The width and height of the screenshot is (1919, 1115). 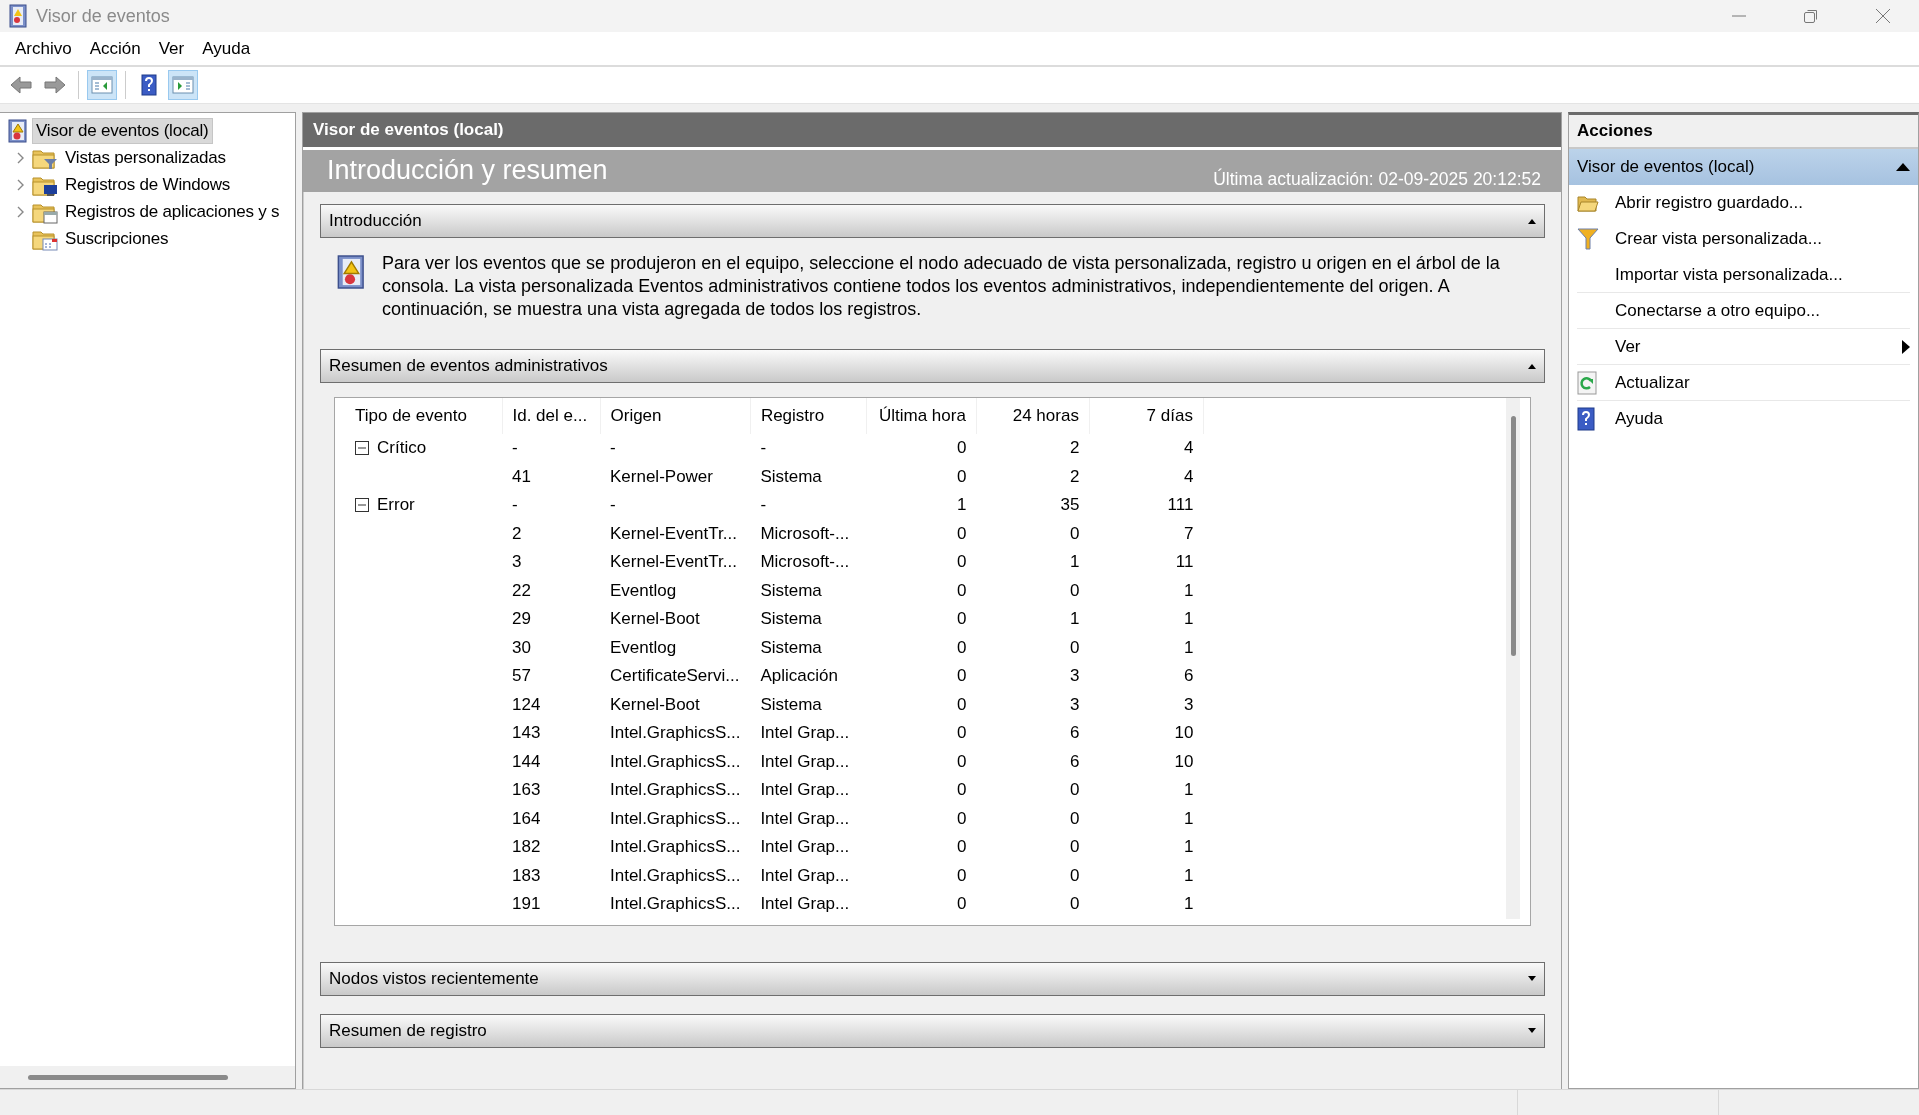 I want to click on section-header: Nodos vistos recientemente, so click(x=932, y=978).